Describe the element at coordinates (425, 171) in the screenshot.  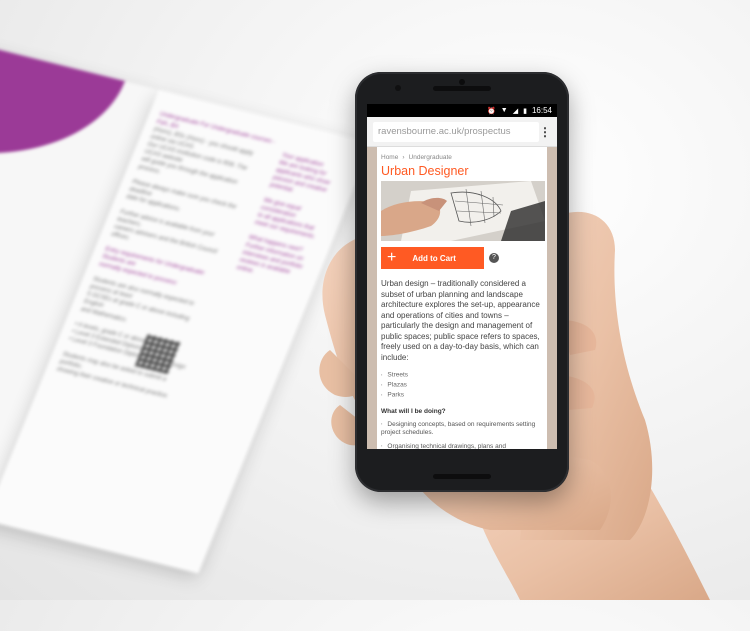
I see `page-title: Urban Designer` at that location.